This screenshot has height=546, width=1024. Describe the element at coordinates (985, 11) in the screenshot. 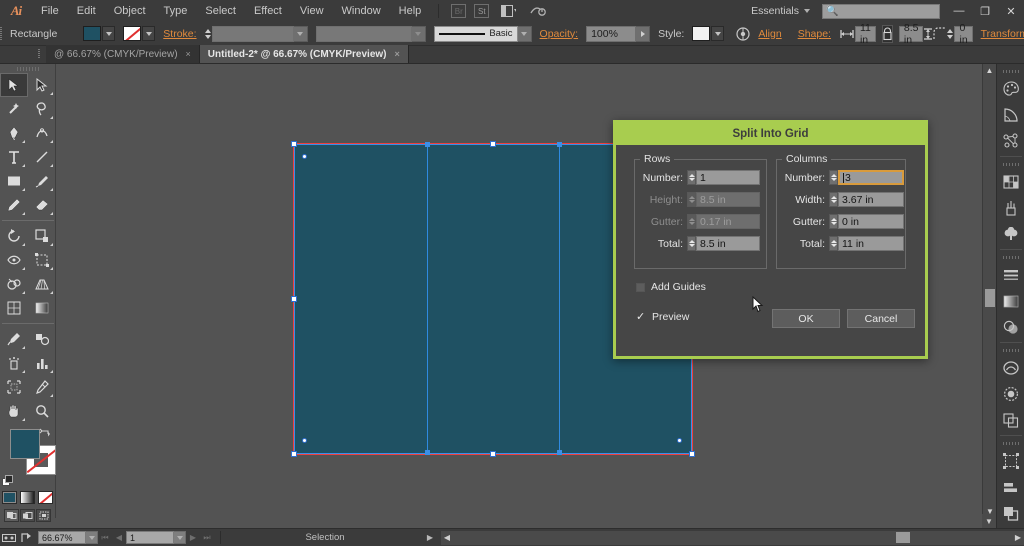

I see `restore-button: ❐` at that location.